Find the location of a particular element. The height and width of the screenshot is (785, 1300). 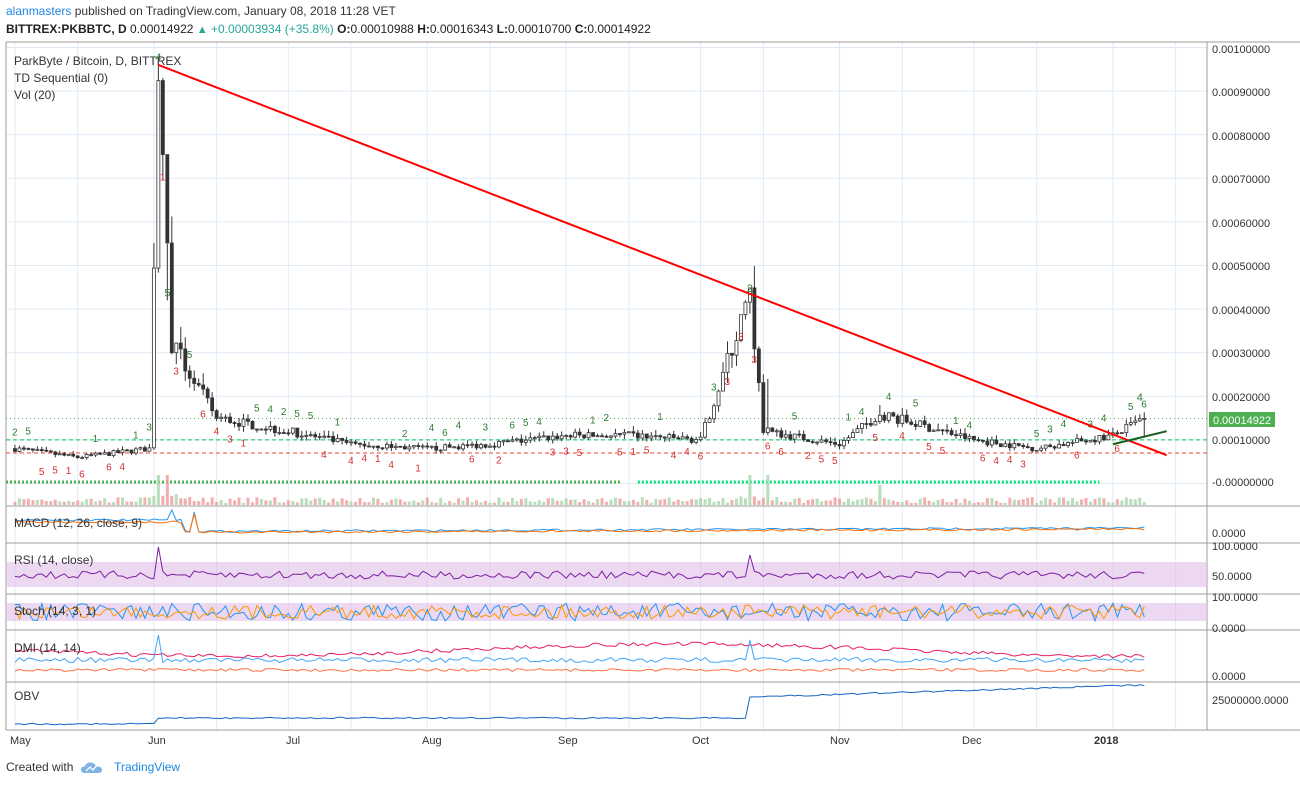

price-tick: 0.00100000 is located at coordinates (1241, 50).